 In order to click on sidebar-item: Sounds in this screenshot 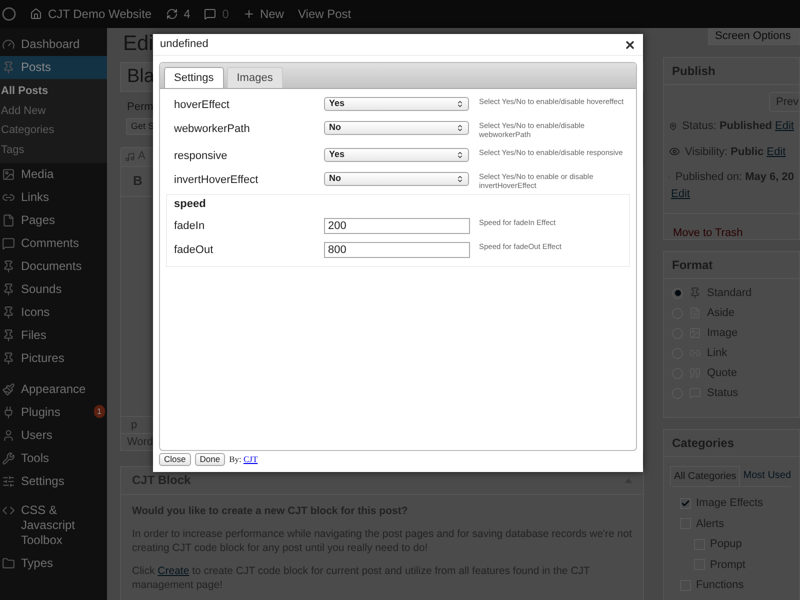, I will do `click(53, 289)`.